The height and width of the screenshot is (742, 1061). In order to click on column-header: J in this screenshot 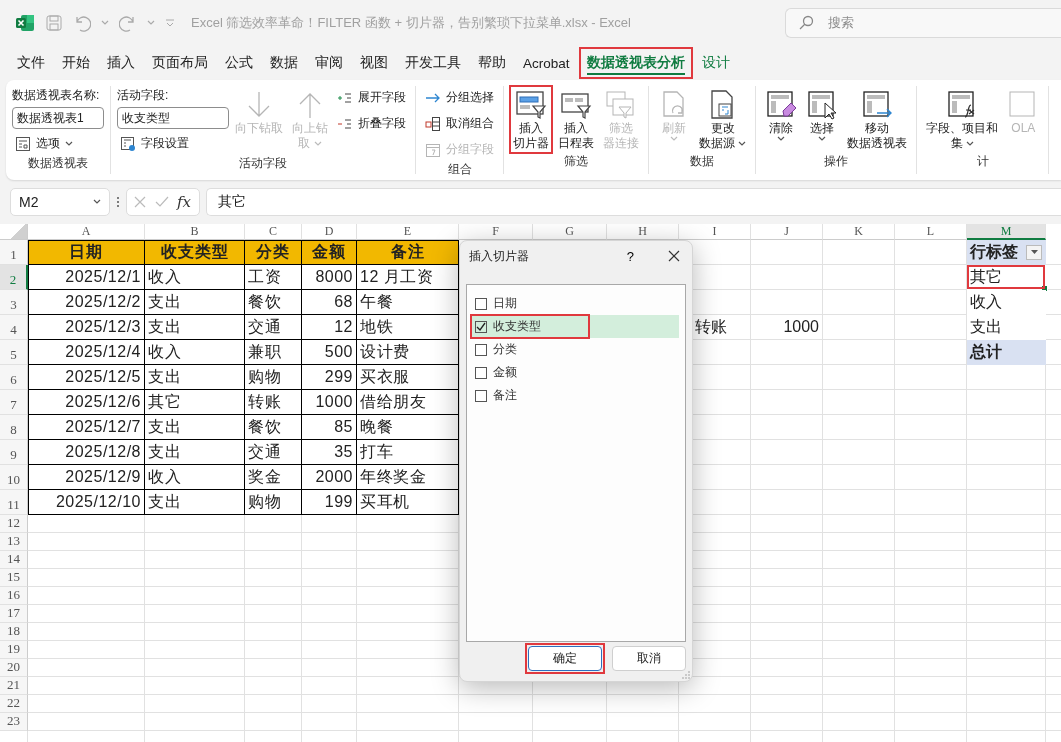, I will do `click(787, 232)`.